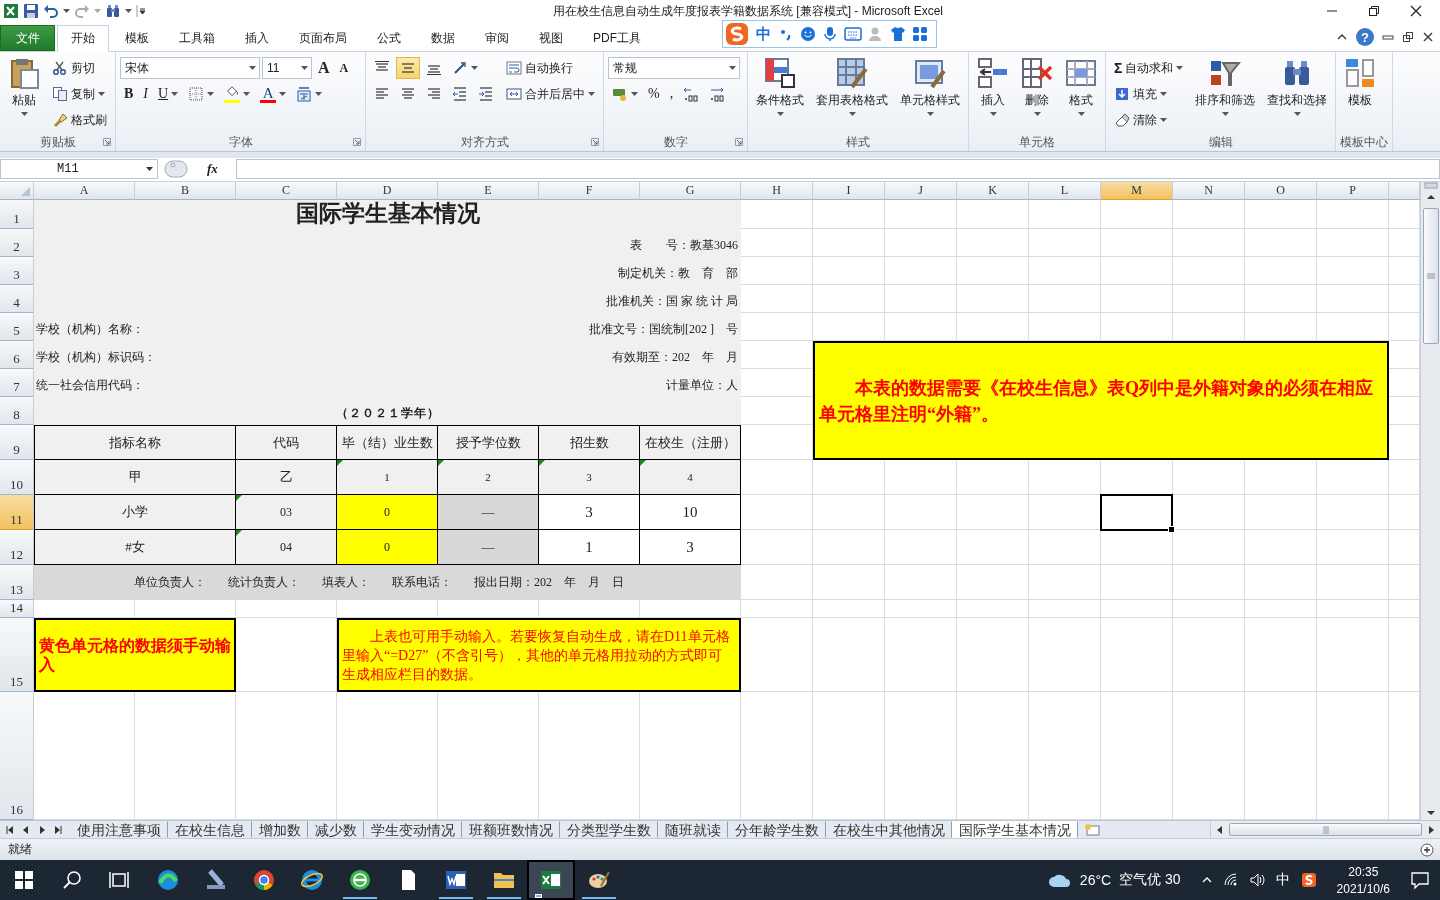 This screenshot has height=900, width=1440. I want to click on insert-function-button: fx, so click(212, 168).